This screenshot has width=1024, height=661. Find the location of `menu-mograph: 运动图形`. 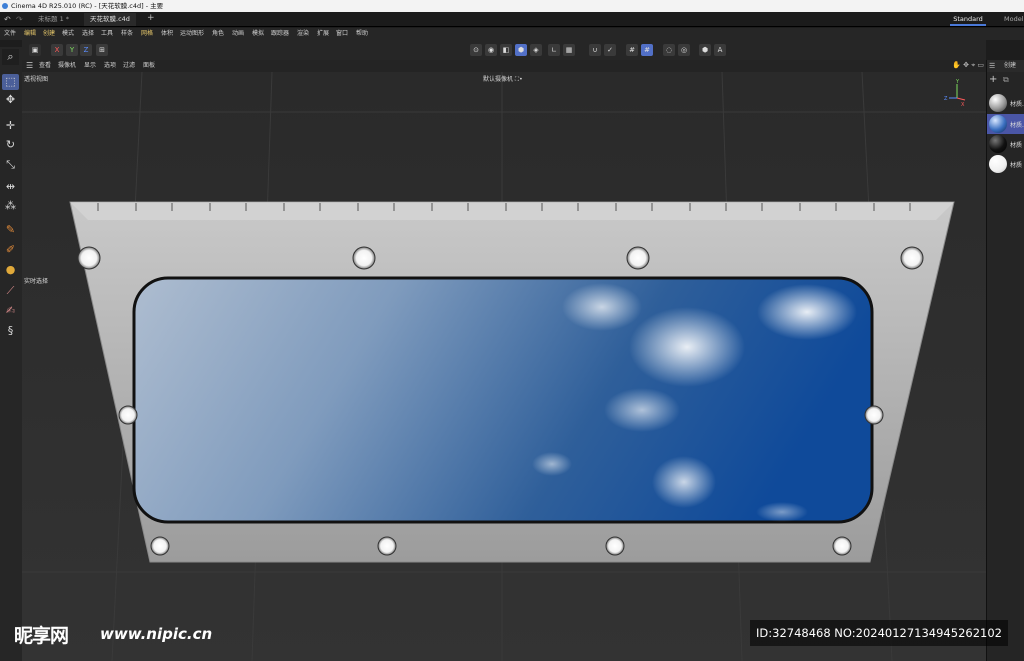

menu-mograph: 运动图形 is located at coordinates (192, 34).